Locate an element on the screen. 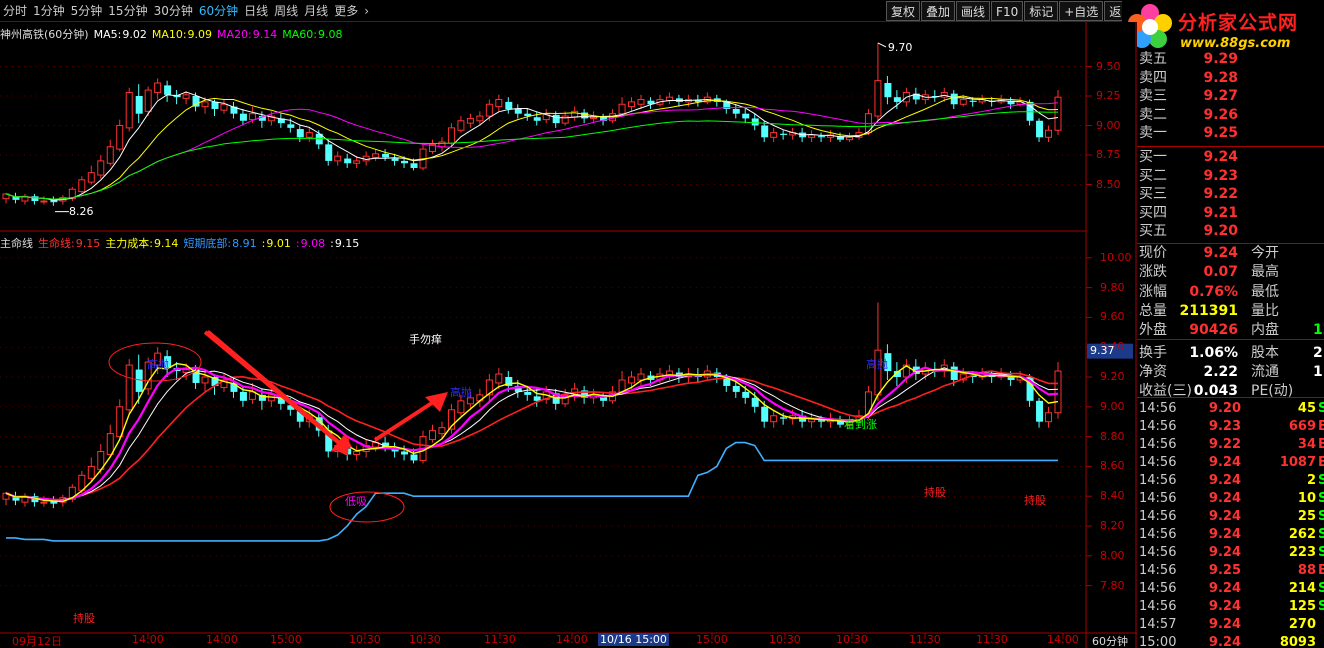 This screenshot has width=1324, height=648. tab-period-tick: 分时 is located at coordinates (15, 11).